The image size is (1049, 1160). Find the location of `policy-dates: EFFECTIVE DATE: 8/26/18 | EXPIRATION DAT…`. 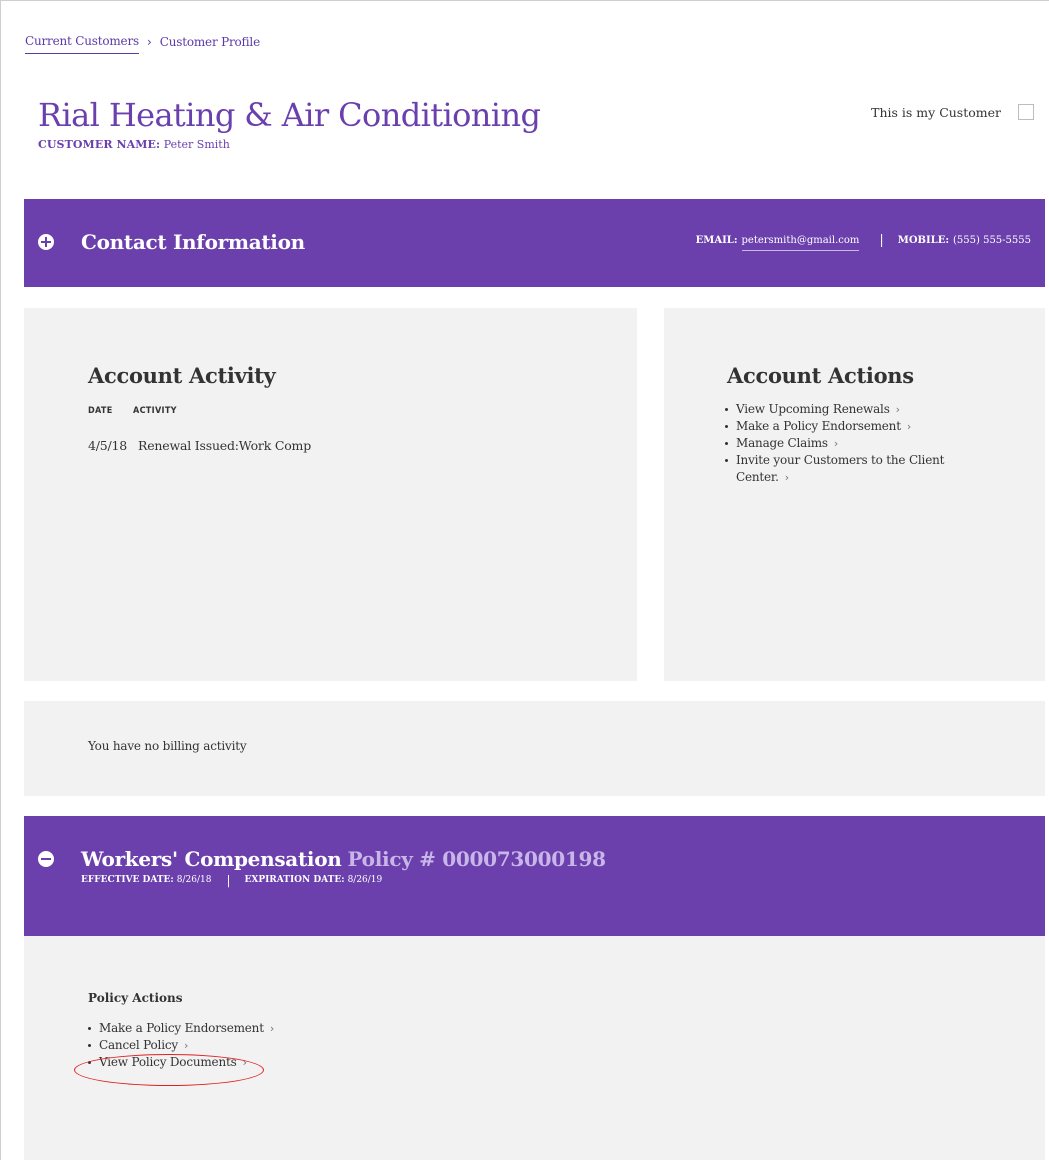

policy-dates: EFFECTIVE DATE: 8/26/18 | EXPIRATION DAT… is located at coordinates (232, 880).